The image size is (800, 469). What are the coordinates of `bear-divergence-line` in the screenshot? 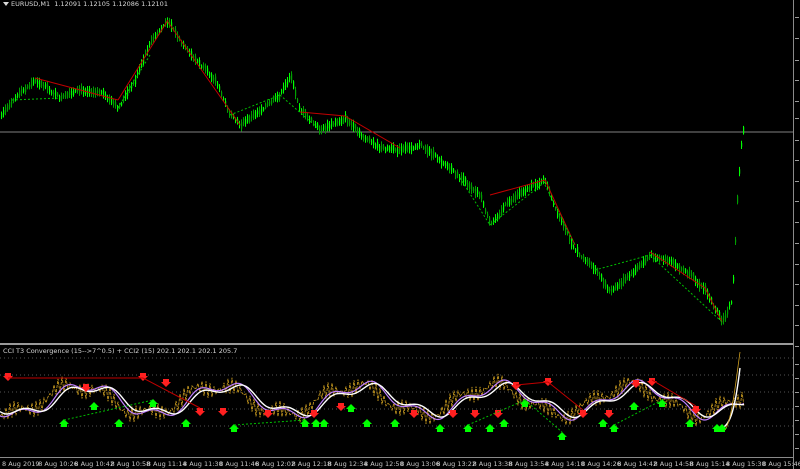 It's located at (677, 270).